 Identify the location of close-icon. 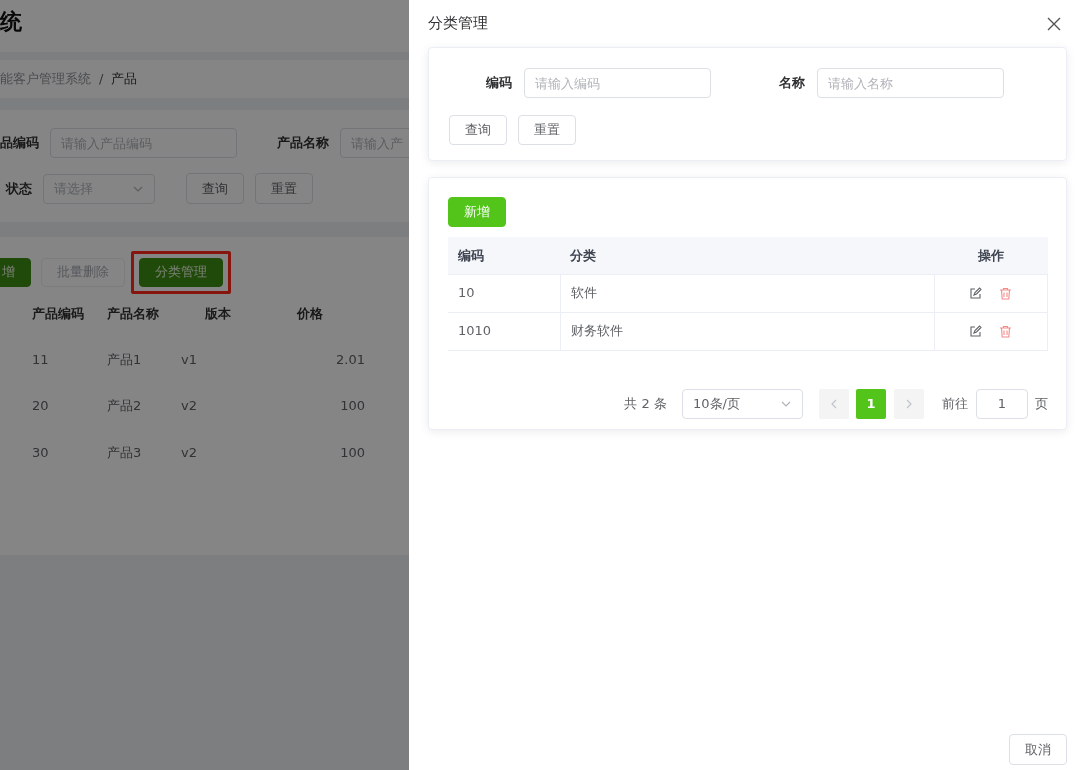
(1054, 23).